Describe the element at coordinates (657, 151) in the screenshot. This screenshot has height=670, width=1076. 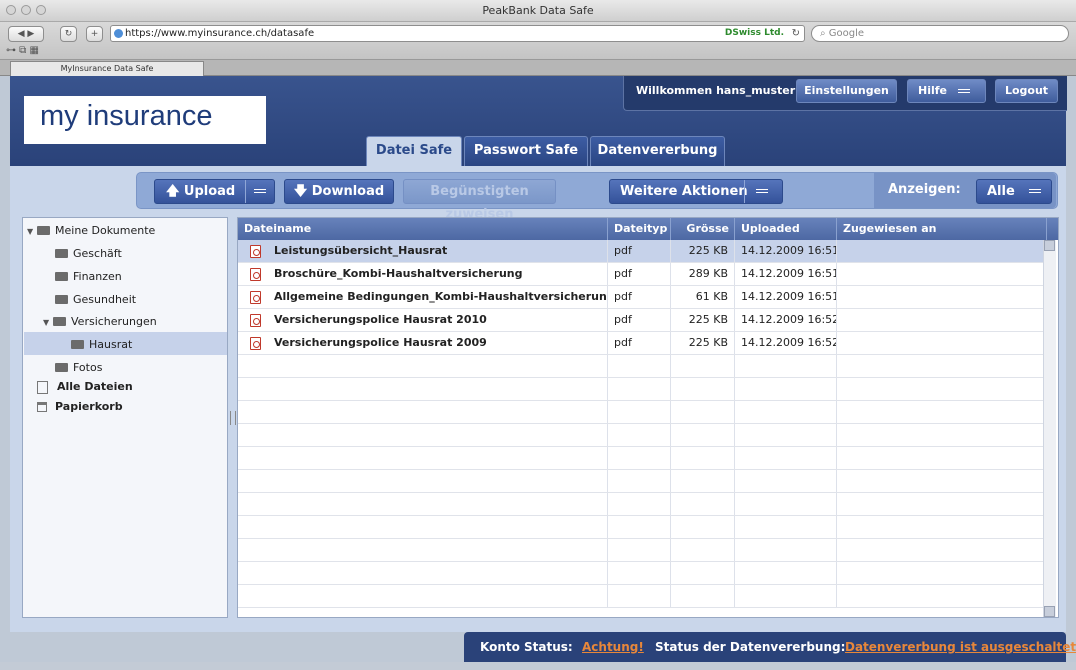
I see `tab-datenvererbung: Datenvererbung` at that location.